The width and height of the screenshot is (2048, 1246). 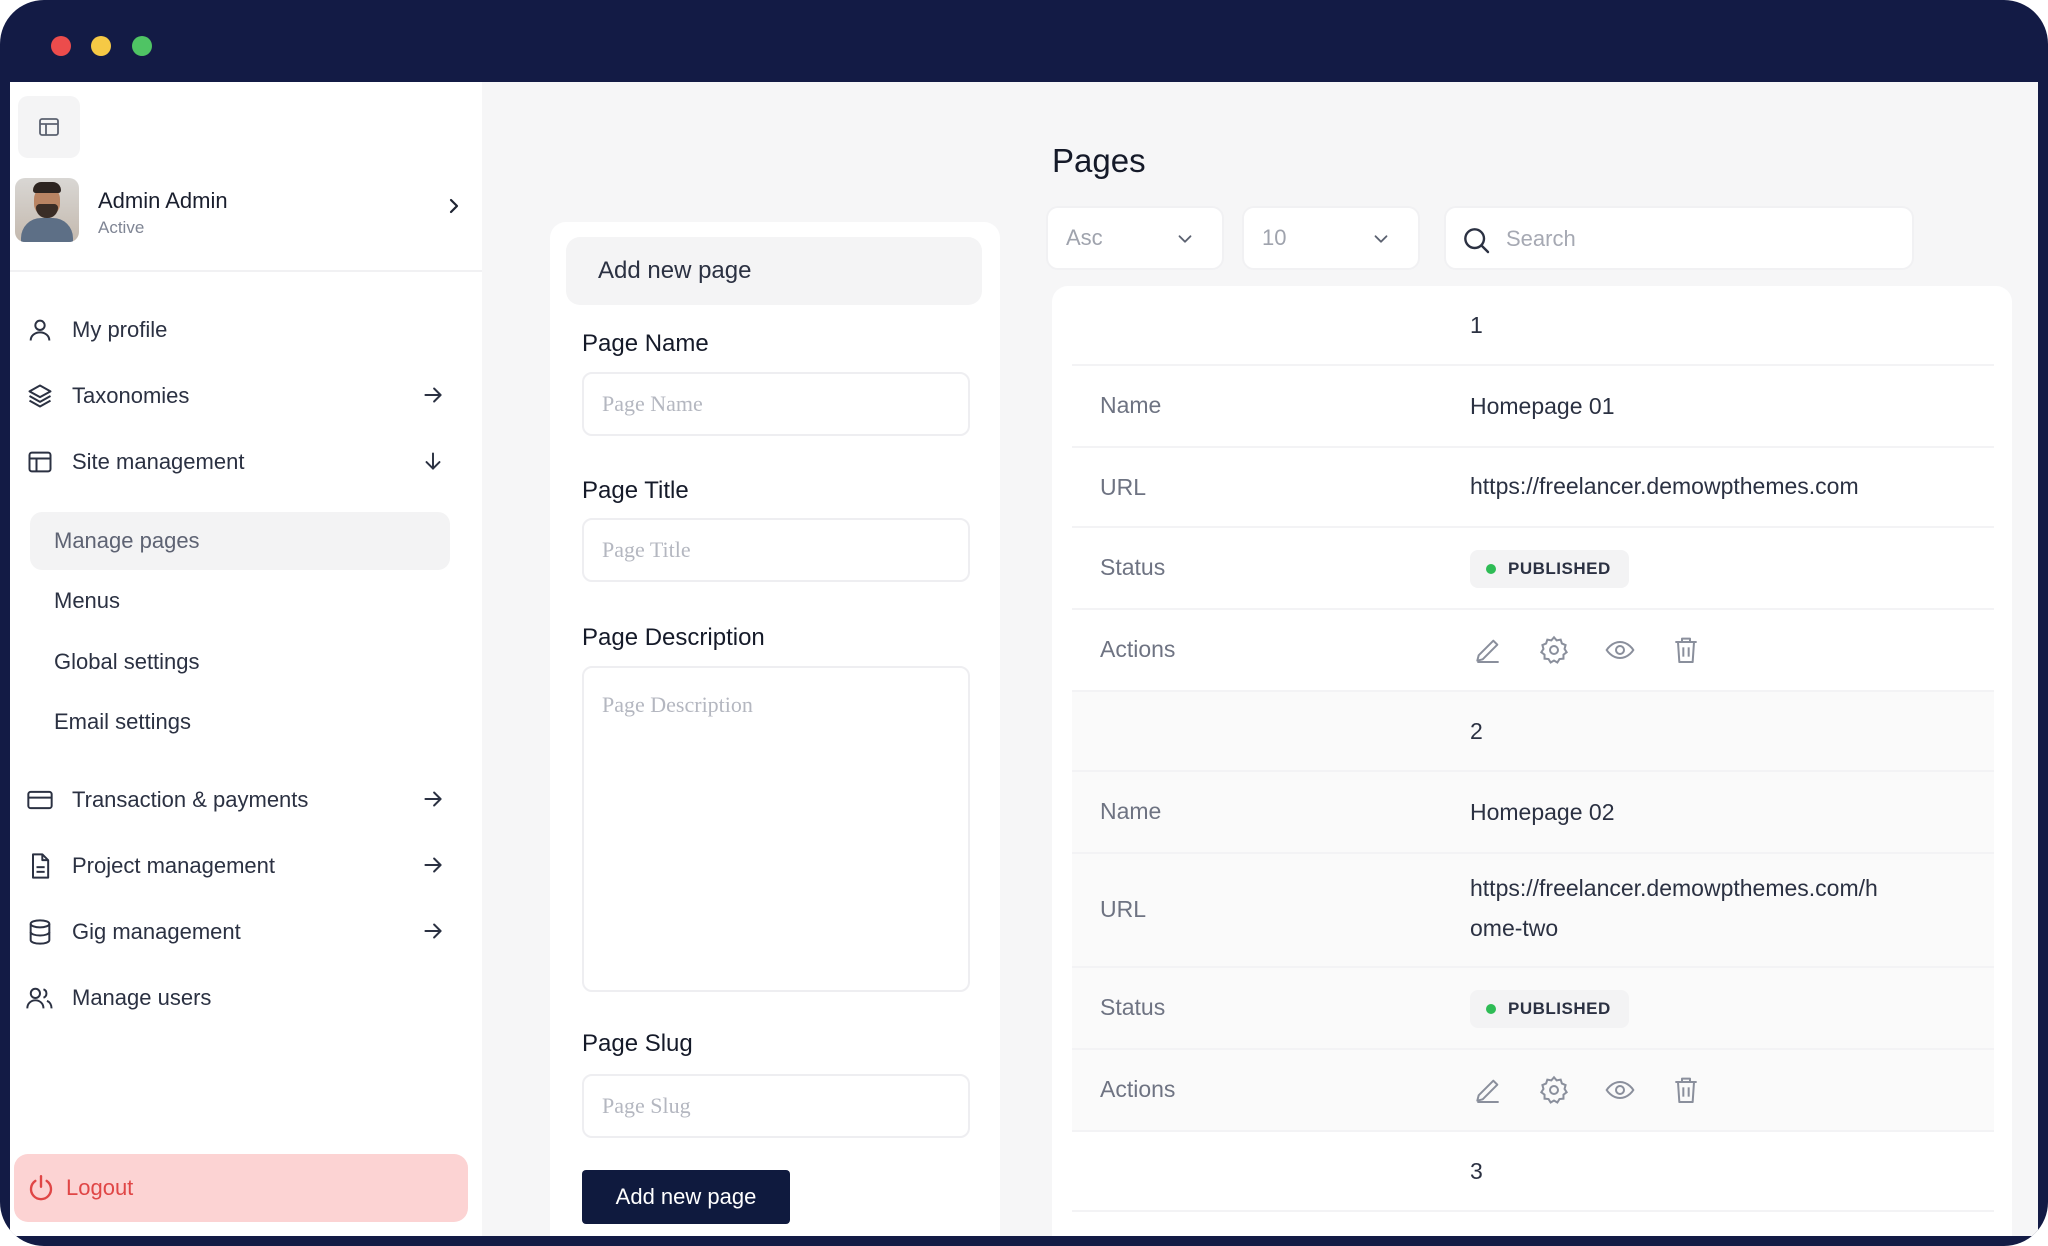 What do you see at coordinates (1024, 41) in the screenshot?
I see `window-titlebar` at bounding box center [1024, 41].